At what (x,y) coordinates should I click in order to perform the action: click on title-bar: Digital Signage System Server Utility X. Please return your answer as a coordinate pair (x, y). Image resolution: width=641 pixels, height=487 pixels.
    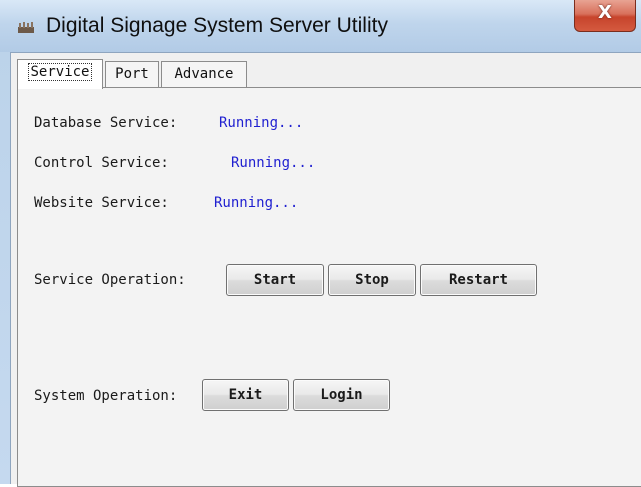
    Looking at the image, I should click on (320, 26).